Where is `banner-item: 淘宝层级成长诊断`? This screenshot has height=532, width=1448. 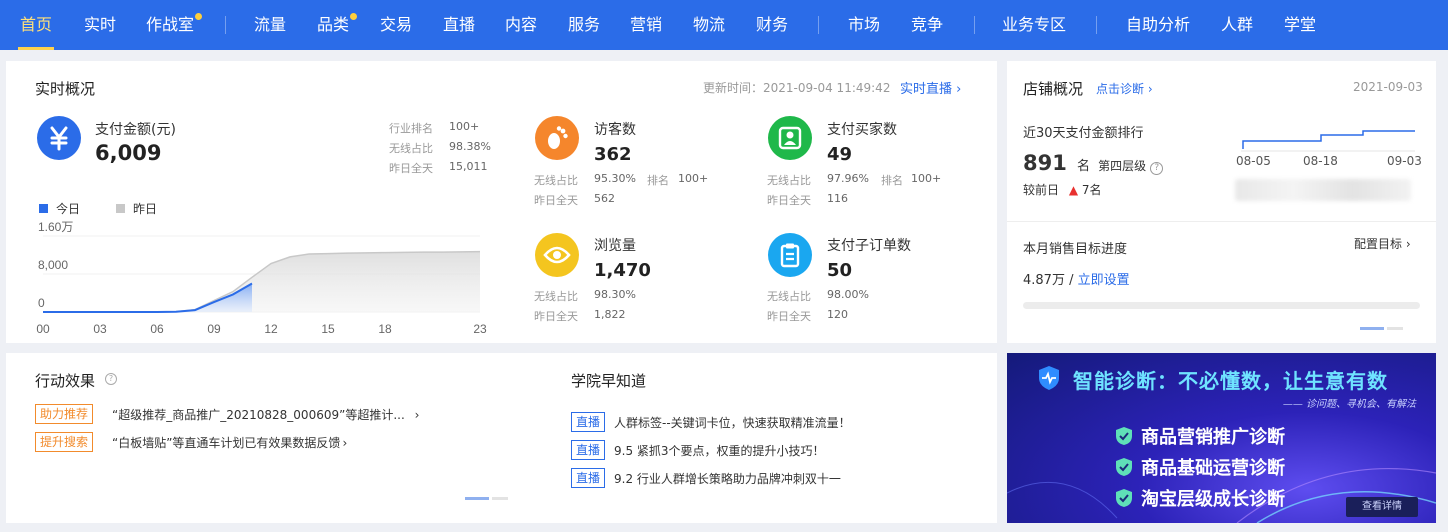 banner-item: 淘宝层级成长诊断 is located at coordinates (1213, 499).